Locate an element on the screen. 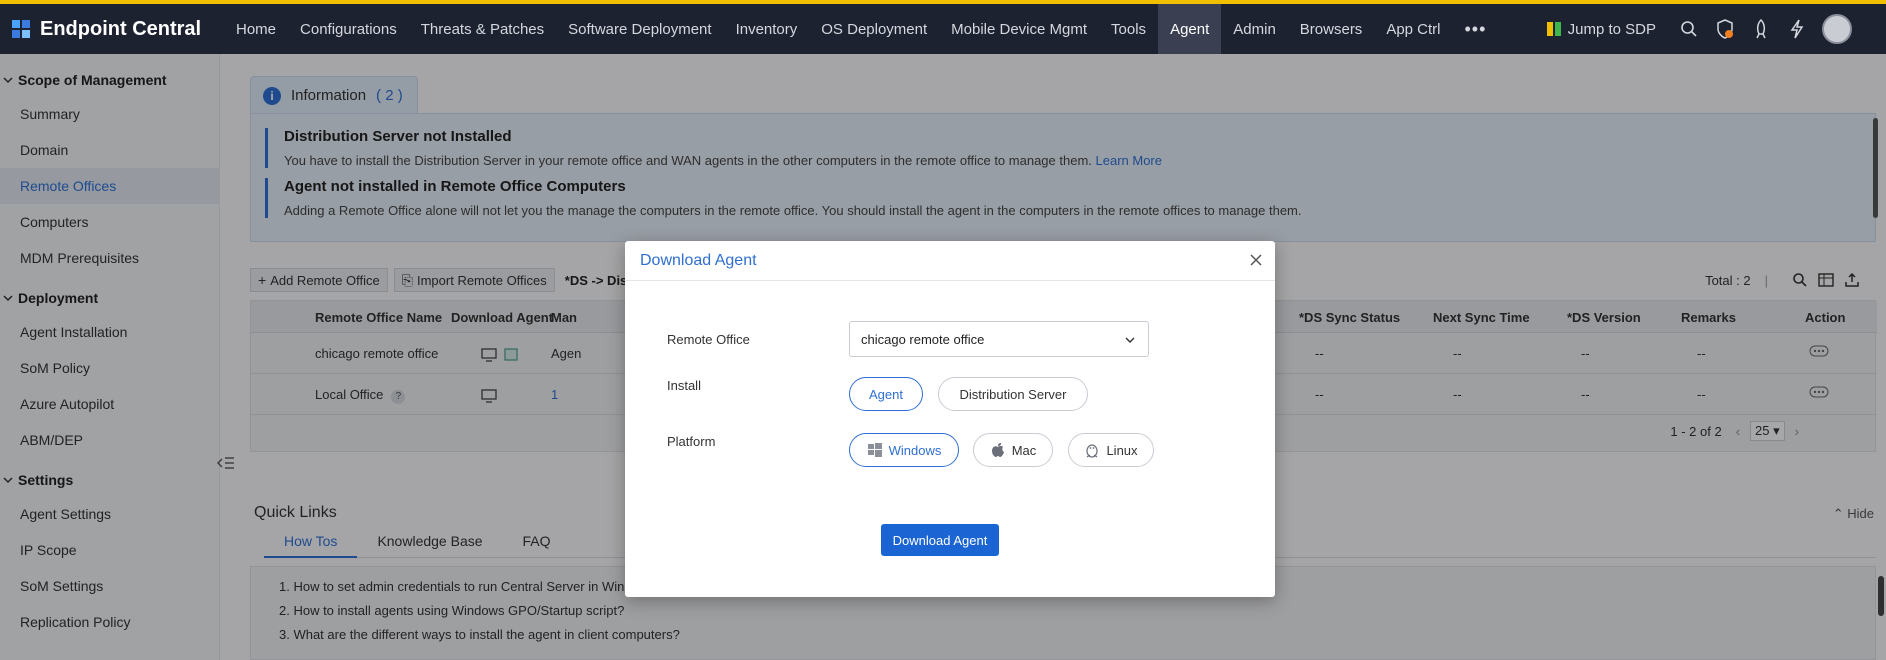  nav-configurations: Configurations is located at coordinates (348, 29).